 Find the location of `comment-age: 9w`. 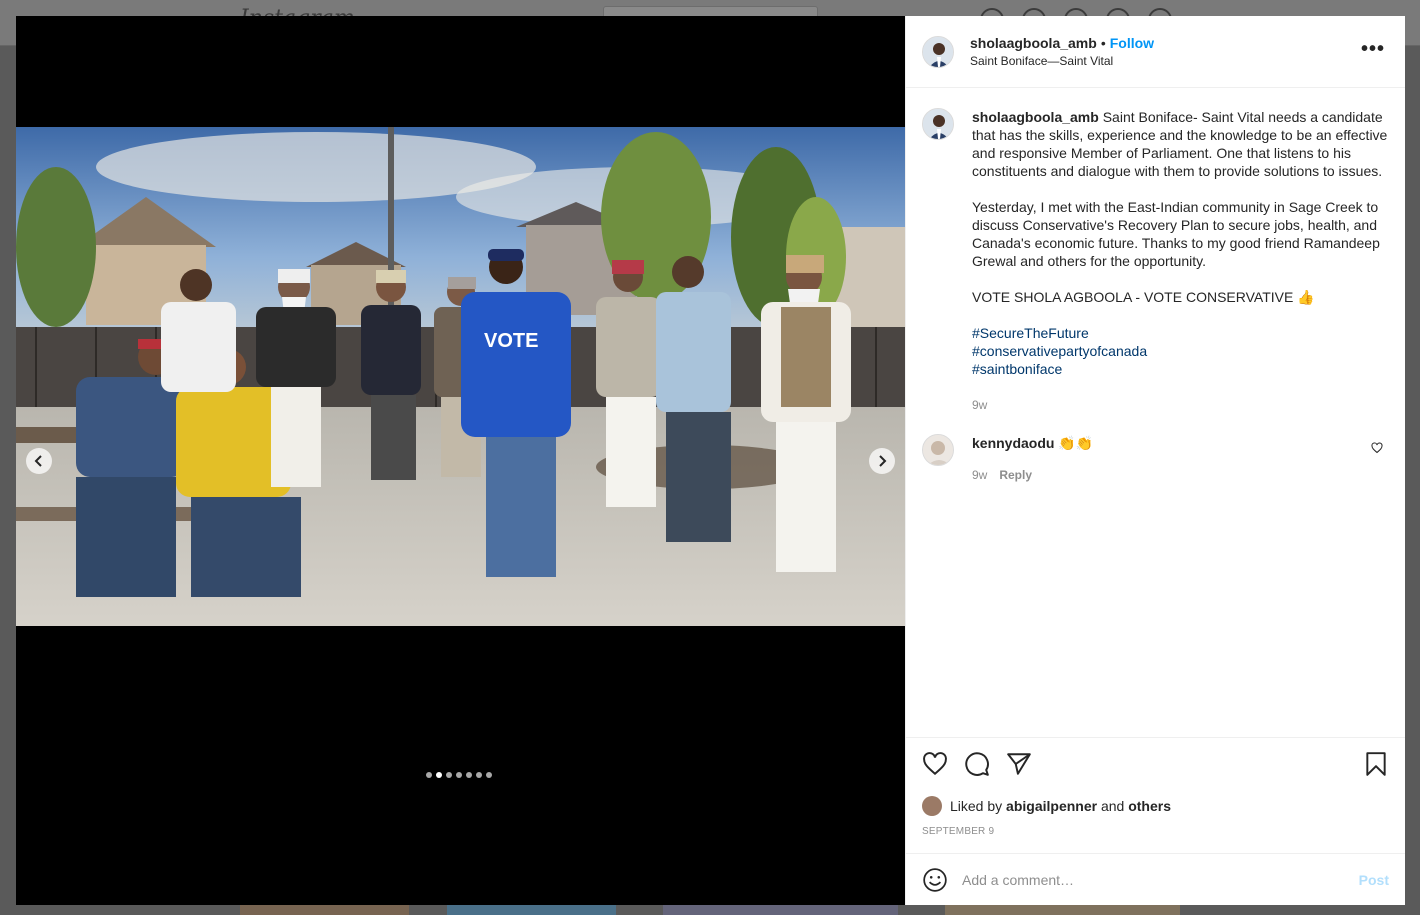

comment-age: 9w is located at coordinates (979, 475).